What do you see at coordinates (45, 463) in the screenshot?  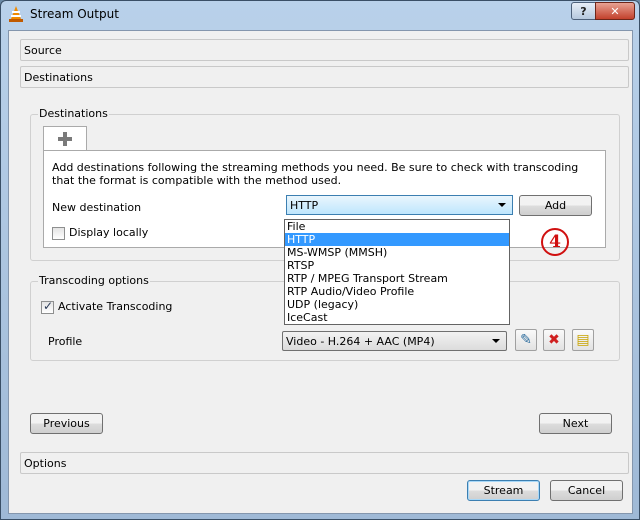 I see `options-section-label: Options` at bounding box center [45, 463].